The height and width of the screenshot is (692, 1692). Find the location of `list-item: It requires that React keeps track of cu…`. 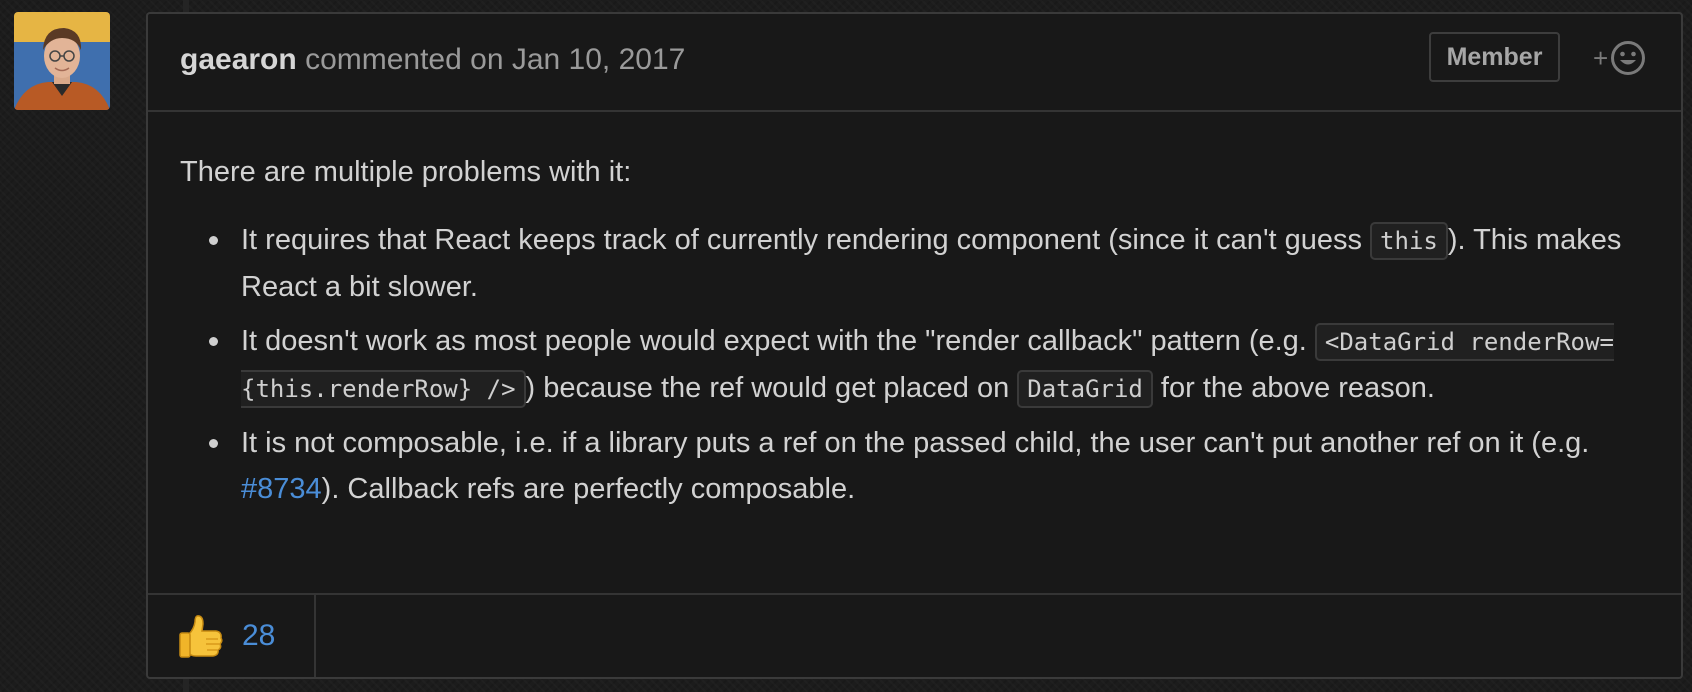

list-item: It requires that React keeps track of cu… is located at coordinates (929, 263).